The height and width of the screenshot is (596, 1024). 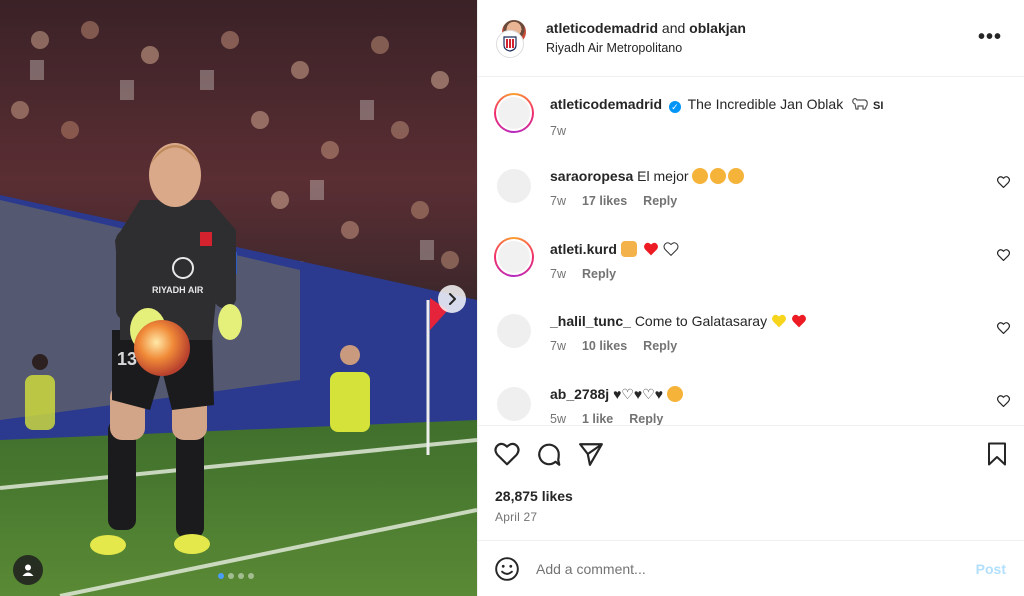 I want to click on comment-time: 5w, so click(x=558, y=418).